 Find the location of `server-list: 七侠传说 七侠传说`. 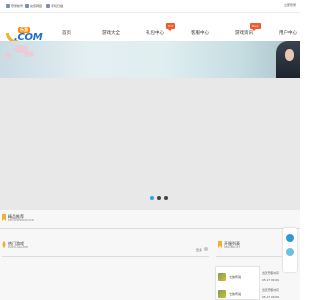

server-list: 七侠传说 七侠传说 is located at coordinates (237, 283).